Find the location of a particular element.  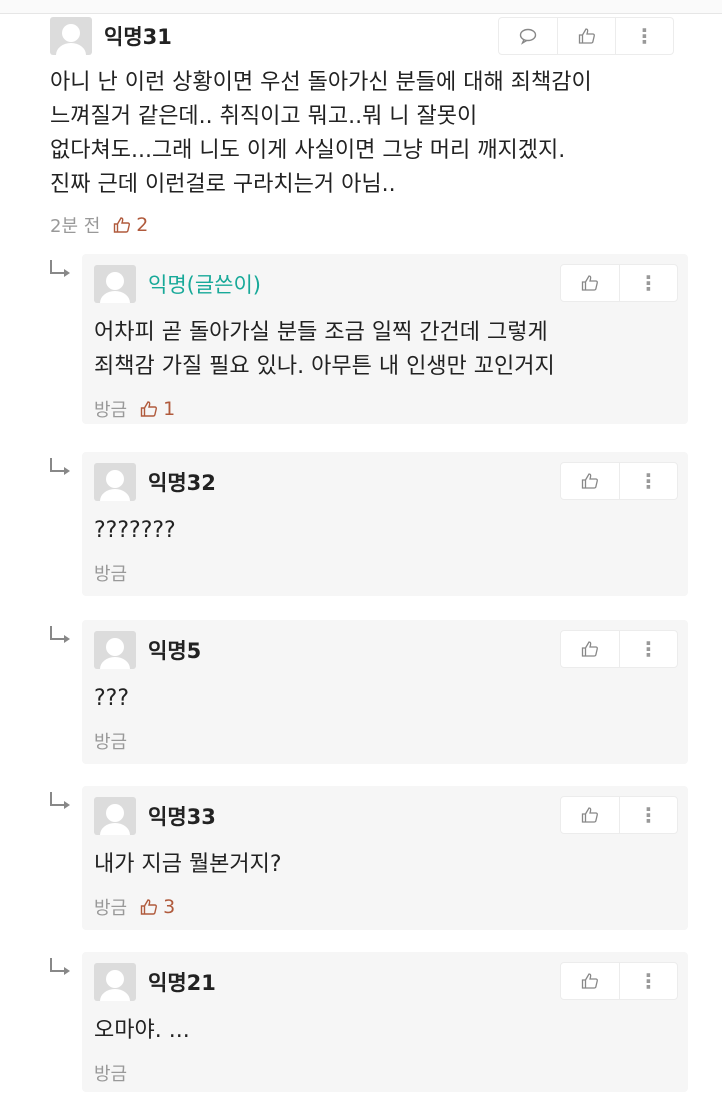

reply-box: 익명33 ⋮ 내가 지금 뭘본거지? 방금 3 is located at coordinates (385, 858).